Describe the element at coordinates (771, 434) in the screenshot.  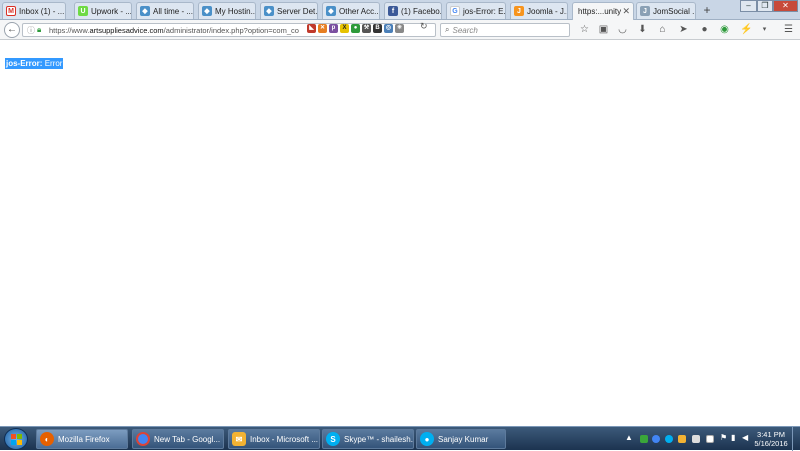
I see `clock-time: 3:41 PM` at that location.